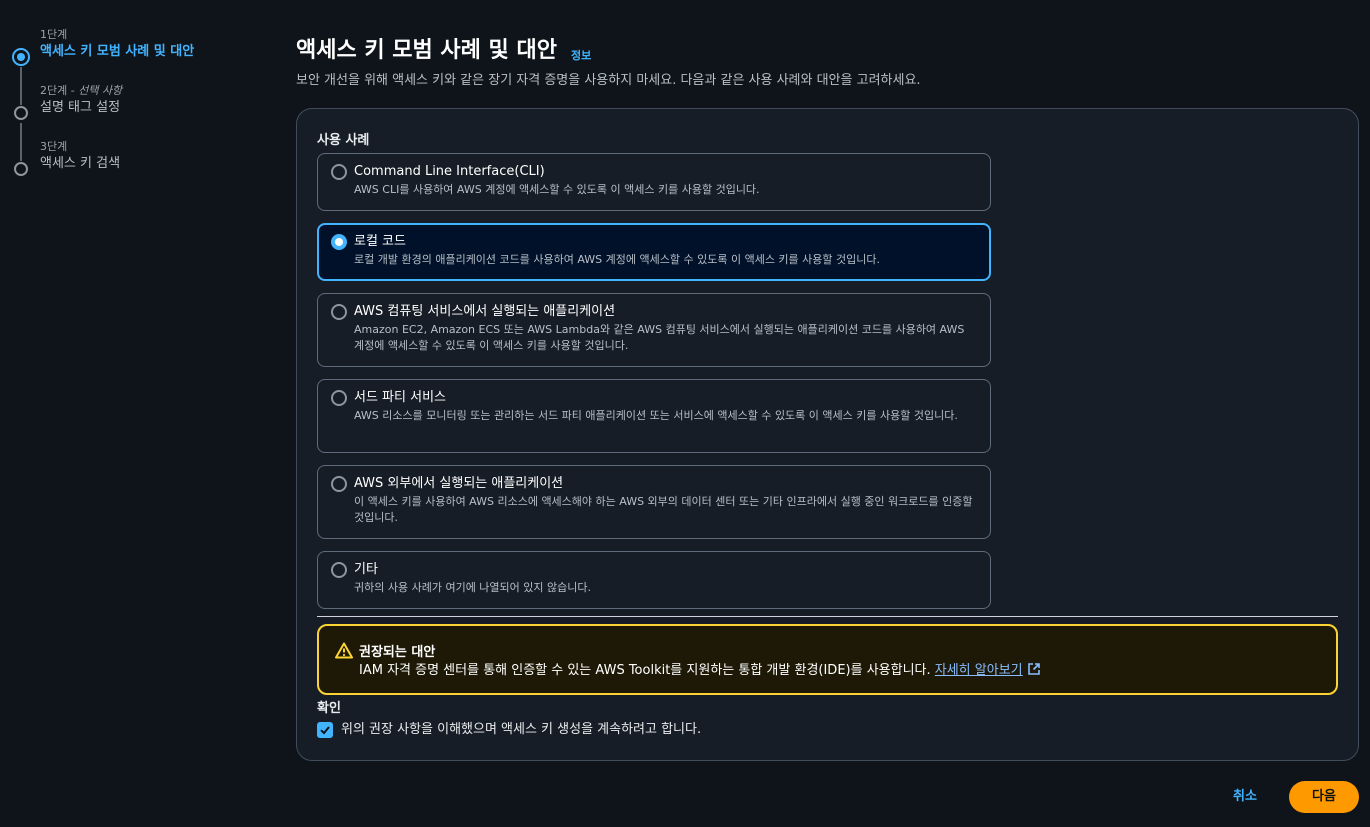 The height and width of the screenshot is (827, 1370). What do you see at coordinates (654, 580) in the screenshot?
I see `use-case-option-other: 기타 귀하의 사용 사례가 여기에 나열되어 있지 않습니다.` at bounding box center [654, 580].